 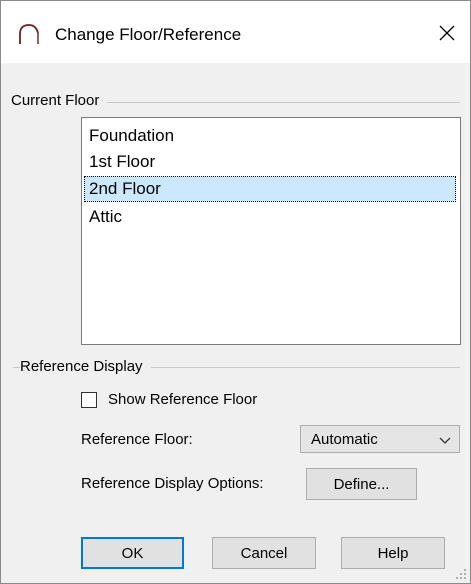 I want to click on close-icon, so click(x=447, y=33).